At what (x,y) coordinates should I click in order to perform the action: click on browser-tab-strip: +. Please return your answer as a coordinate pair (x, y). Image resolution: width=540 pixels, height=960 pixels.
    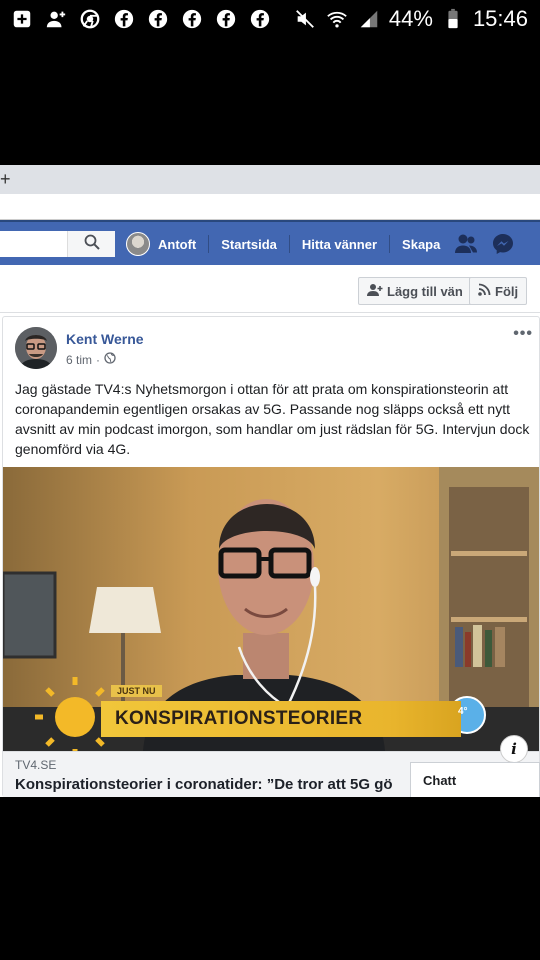
    Looking at the image, I should click on (270, 179).